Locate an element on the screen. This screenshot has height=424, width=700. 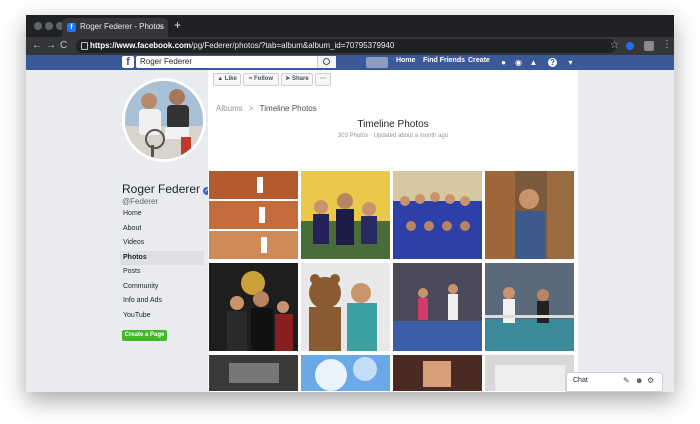
tab-strip: f Roger Federer - Photos × + is located at coordinates (350, 26).